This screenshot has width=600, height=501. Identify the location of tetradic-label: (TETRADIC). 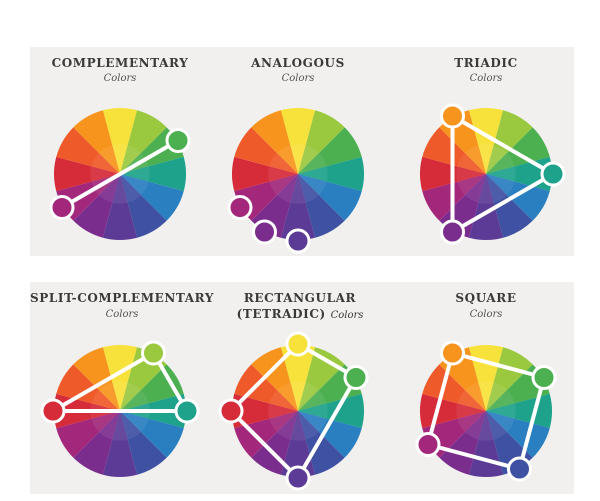
(281, 314).